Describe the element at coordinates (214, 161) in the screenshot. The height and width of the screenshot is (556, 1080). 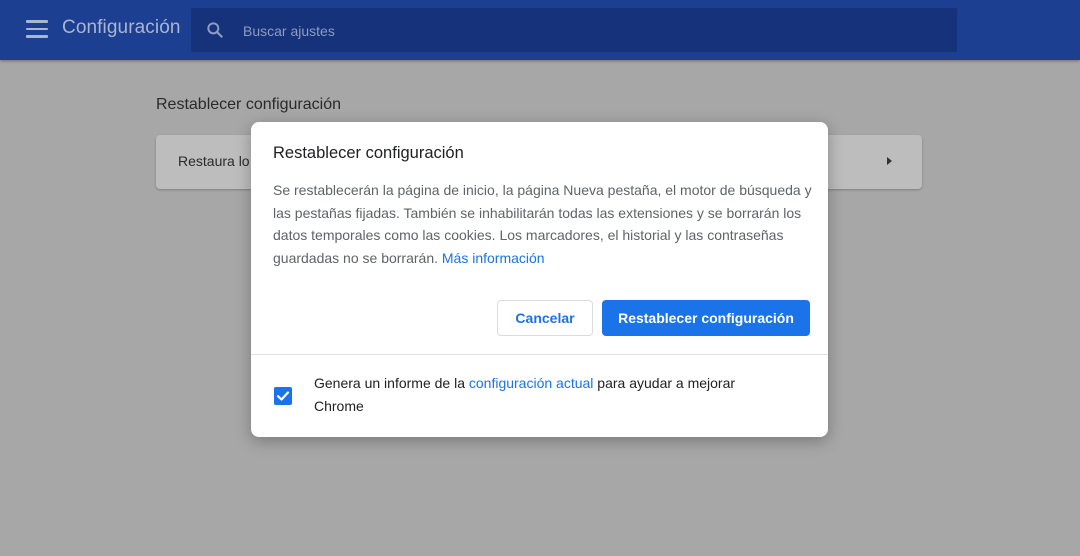
I see `card-label: Restaura lo` at that location.